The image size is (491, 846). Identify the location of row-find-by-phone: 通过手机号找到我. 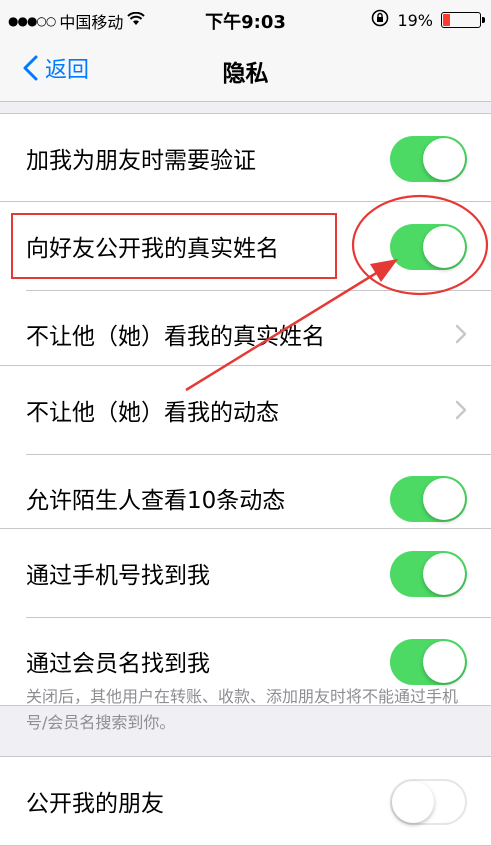
(245, 573).